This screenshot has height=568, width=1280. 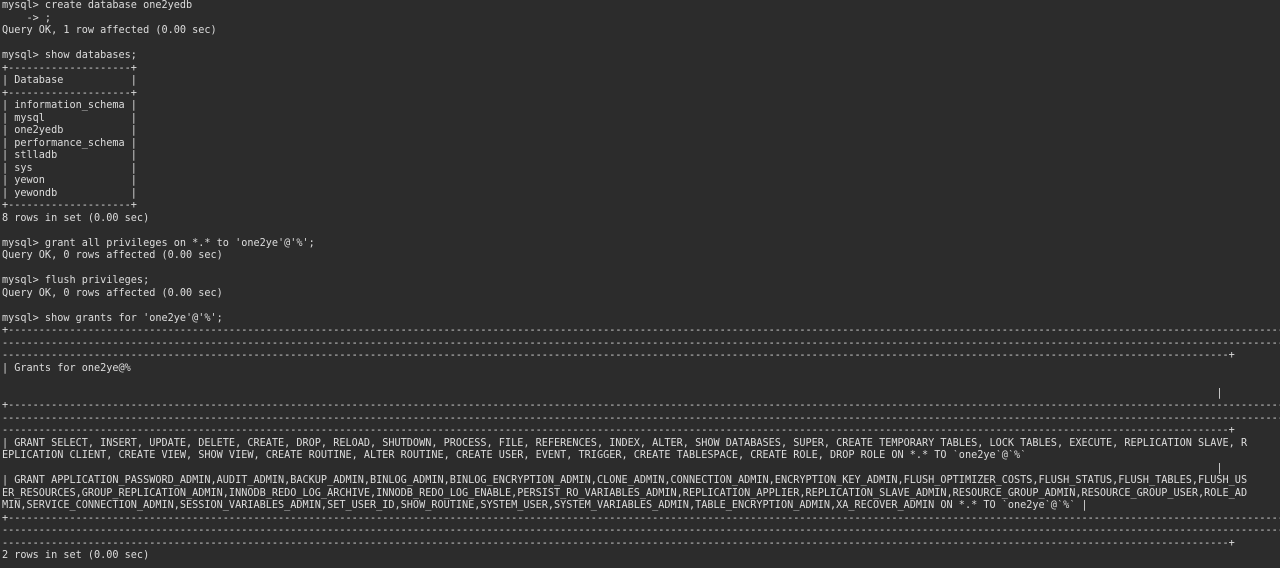 What do you see at coordinates (69, 130) in the screenshot?
I see `terminal-line: | one2yedb |` at bounding box center [69, 130].